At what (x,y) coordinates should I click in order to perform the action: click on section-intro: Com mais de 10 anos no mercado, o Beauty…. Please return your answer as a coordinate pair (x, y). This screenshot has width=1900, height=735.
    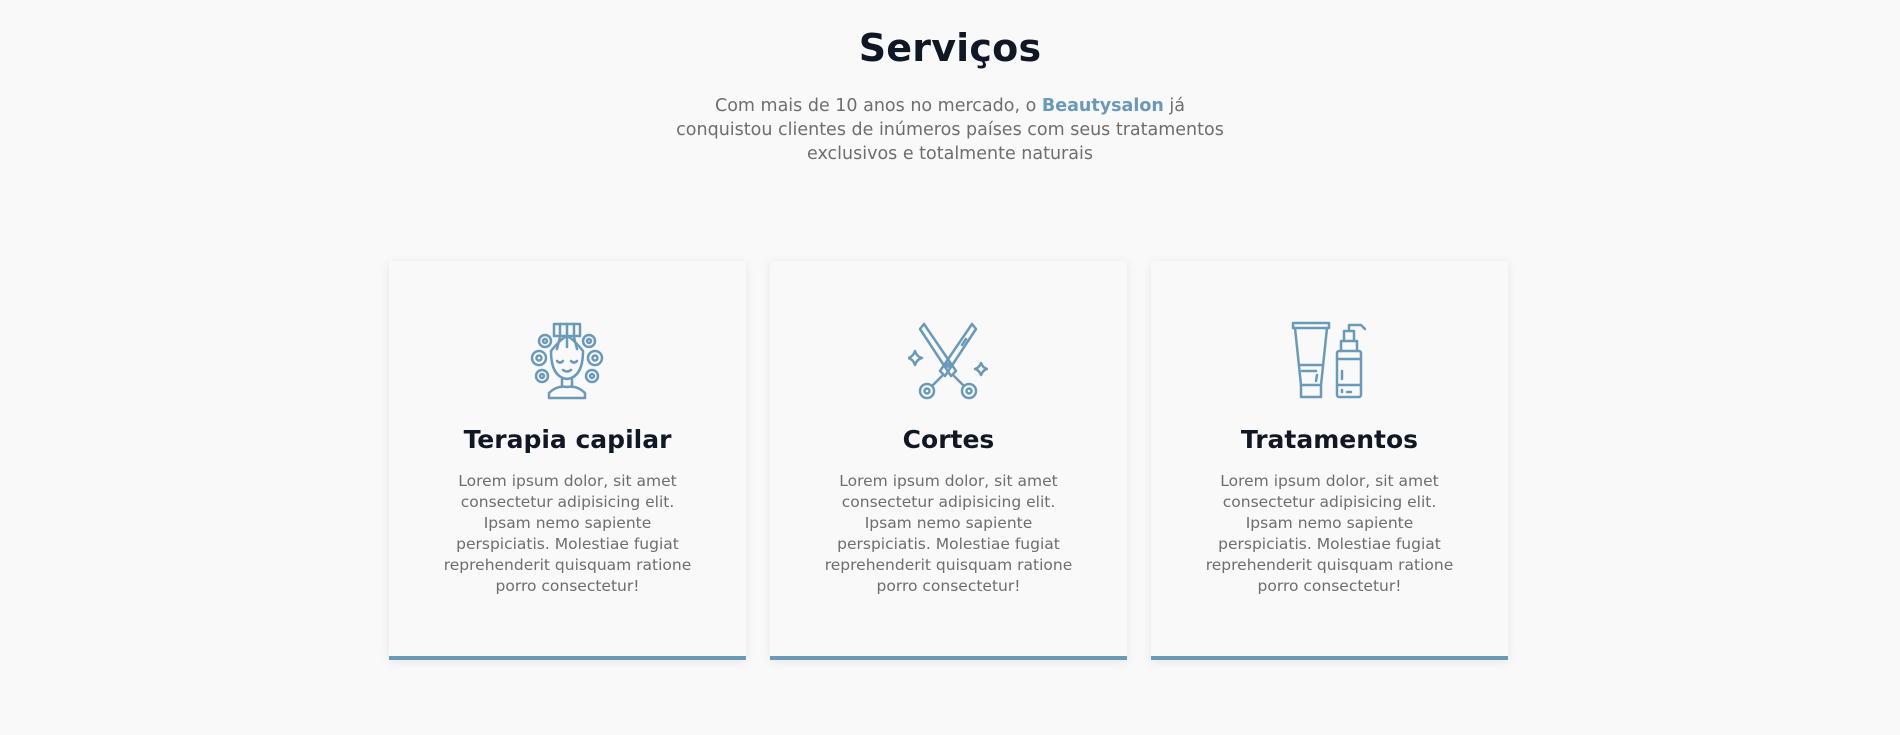
    Looking at the image, I should click on (950, 130).